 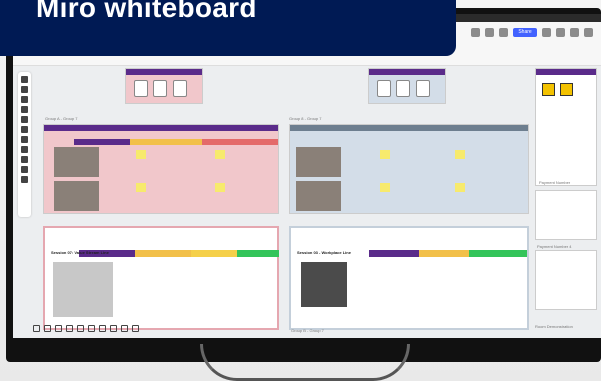 What do you see at coordinates (305, 118) in the screenshot?
I see `group-label-right: Group 8 - Group 7` at bounding box center [305, 118].